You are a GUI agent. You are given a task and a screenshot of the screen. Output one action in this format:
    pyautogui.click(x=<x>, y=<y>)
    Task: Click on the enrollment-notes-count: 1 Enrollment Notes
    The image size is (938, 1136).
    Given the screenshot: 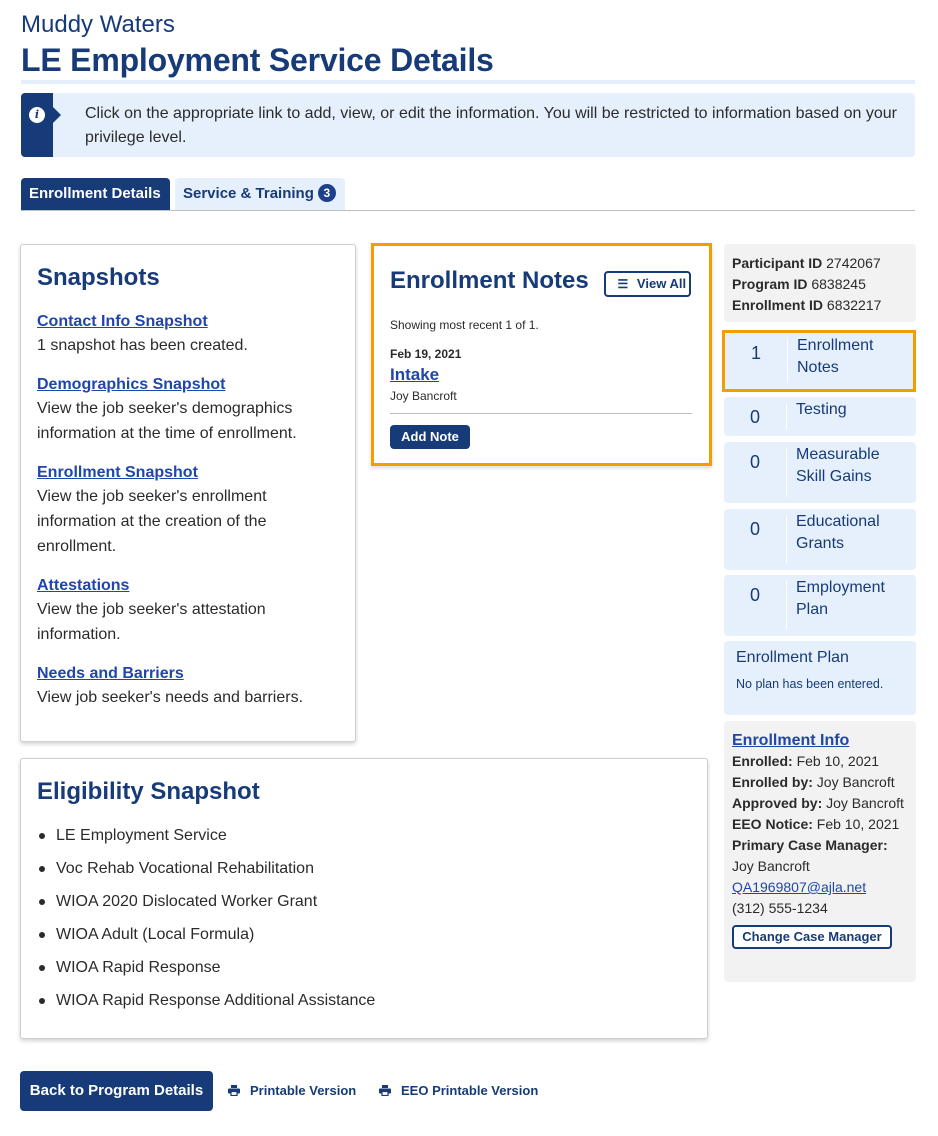 What is the action you would take?
    pyautogui.click(x=819, y=361)
    